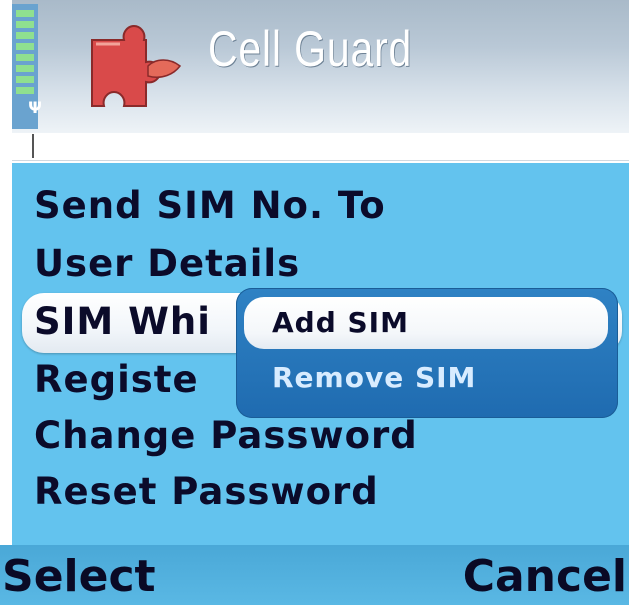  I want to click on menu-item-reset-password: Reset Password, so click(206, 492).